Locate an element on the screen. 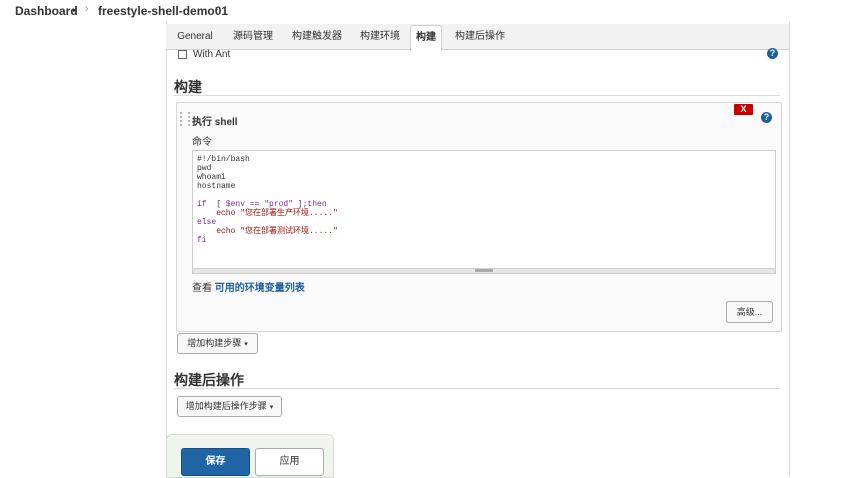 This screenshot has width=865, height=478. with-ant-option: With Ant is located at coordinates (204, 54).